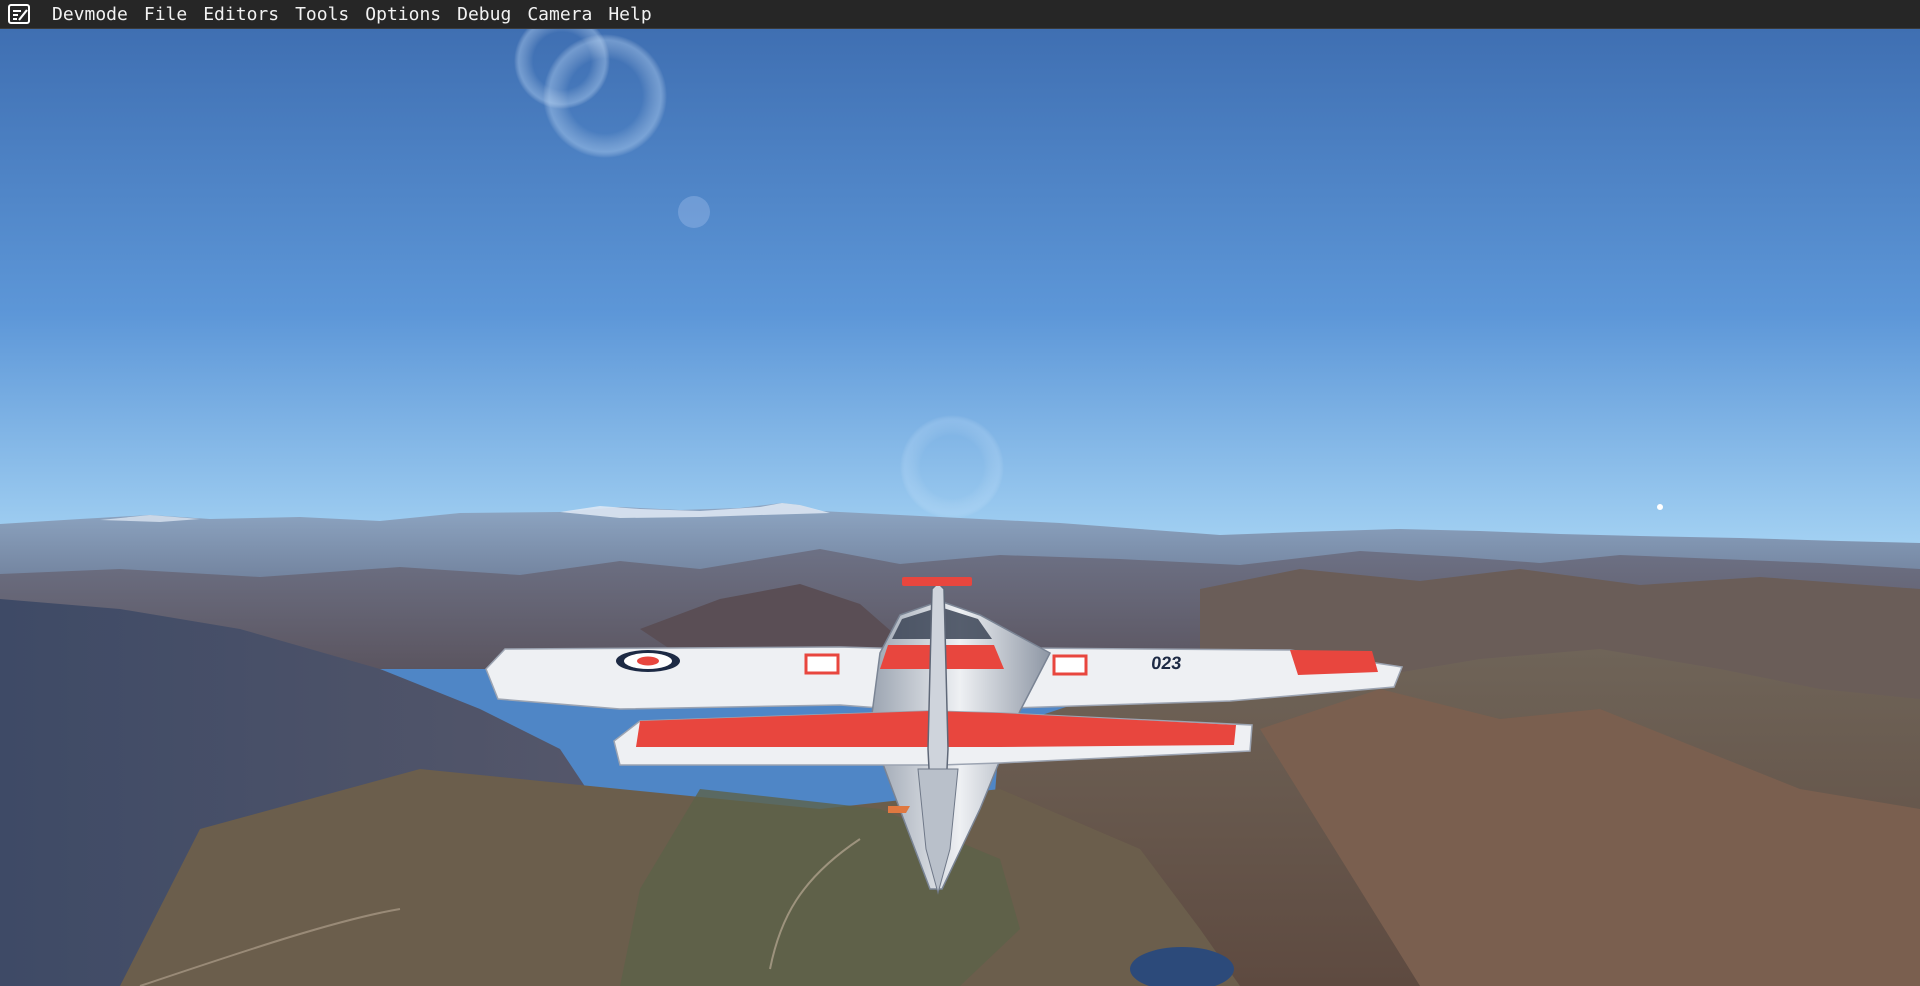 The width and height of the screenshot is (1920, 986). What do you see at coordinates (629, 14) in the screenshot?
I see `menu-help: Help` at bounding box center [629, 14].